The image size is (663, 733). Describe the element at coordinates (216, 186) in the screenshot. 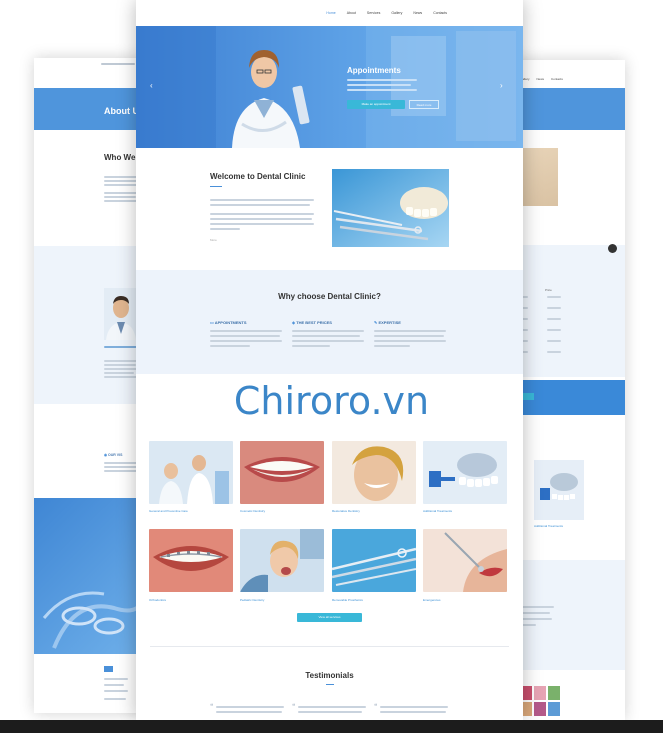

I see `welcome-underline` at that location.